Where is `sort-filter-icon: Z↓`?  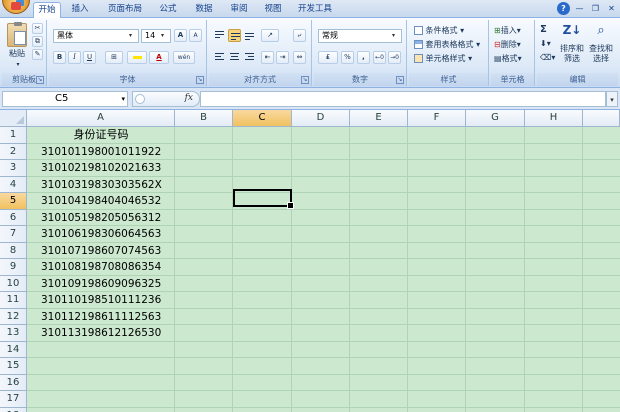 sort-filter-icon: Z↓ is located at coordinates (572, 33).